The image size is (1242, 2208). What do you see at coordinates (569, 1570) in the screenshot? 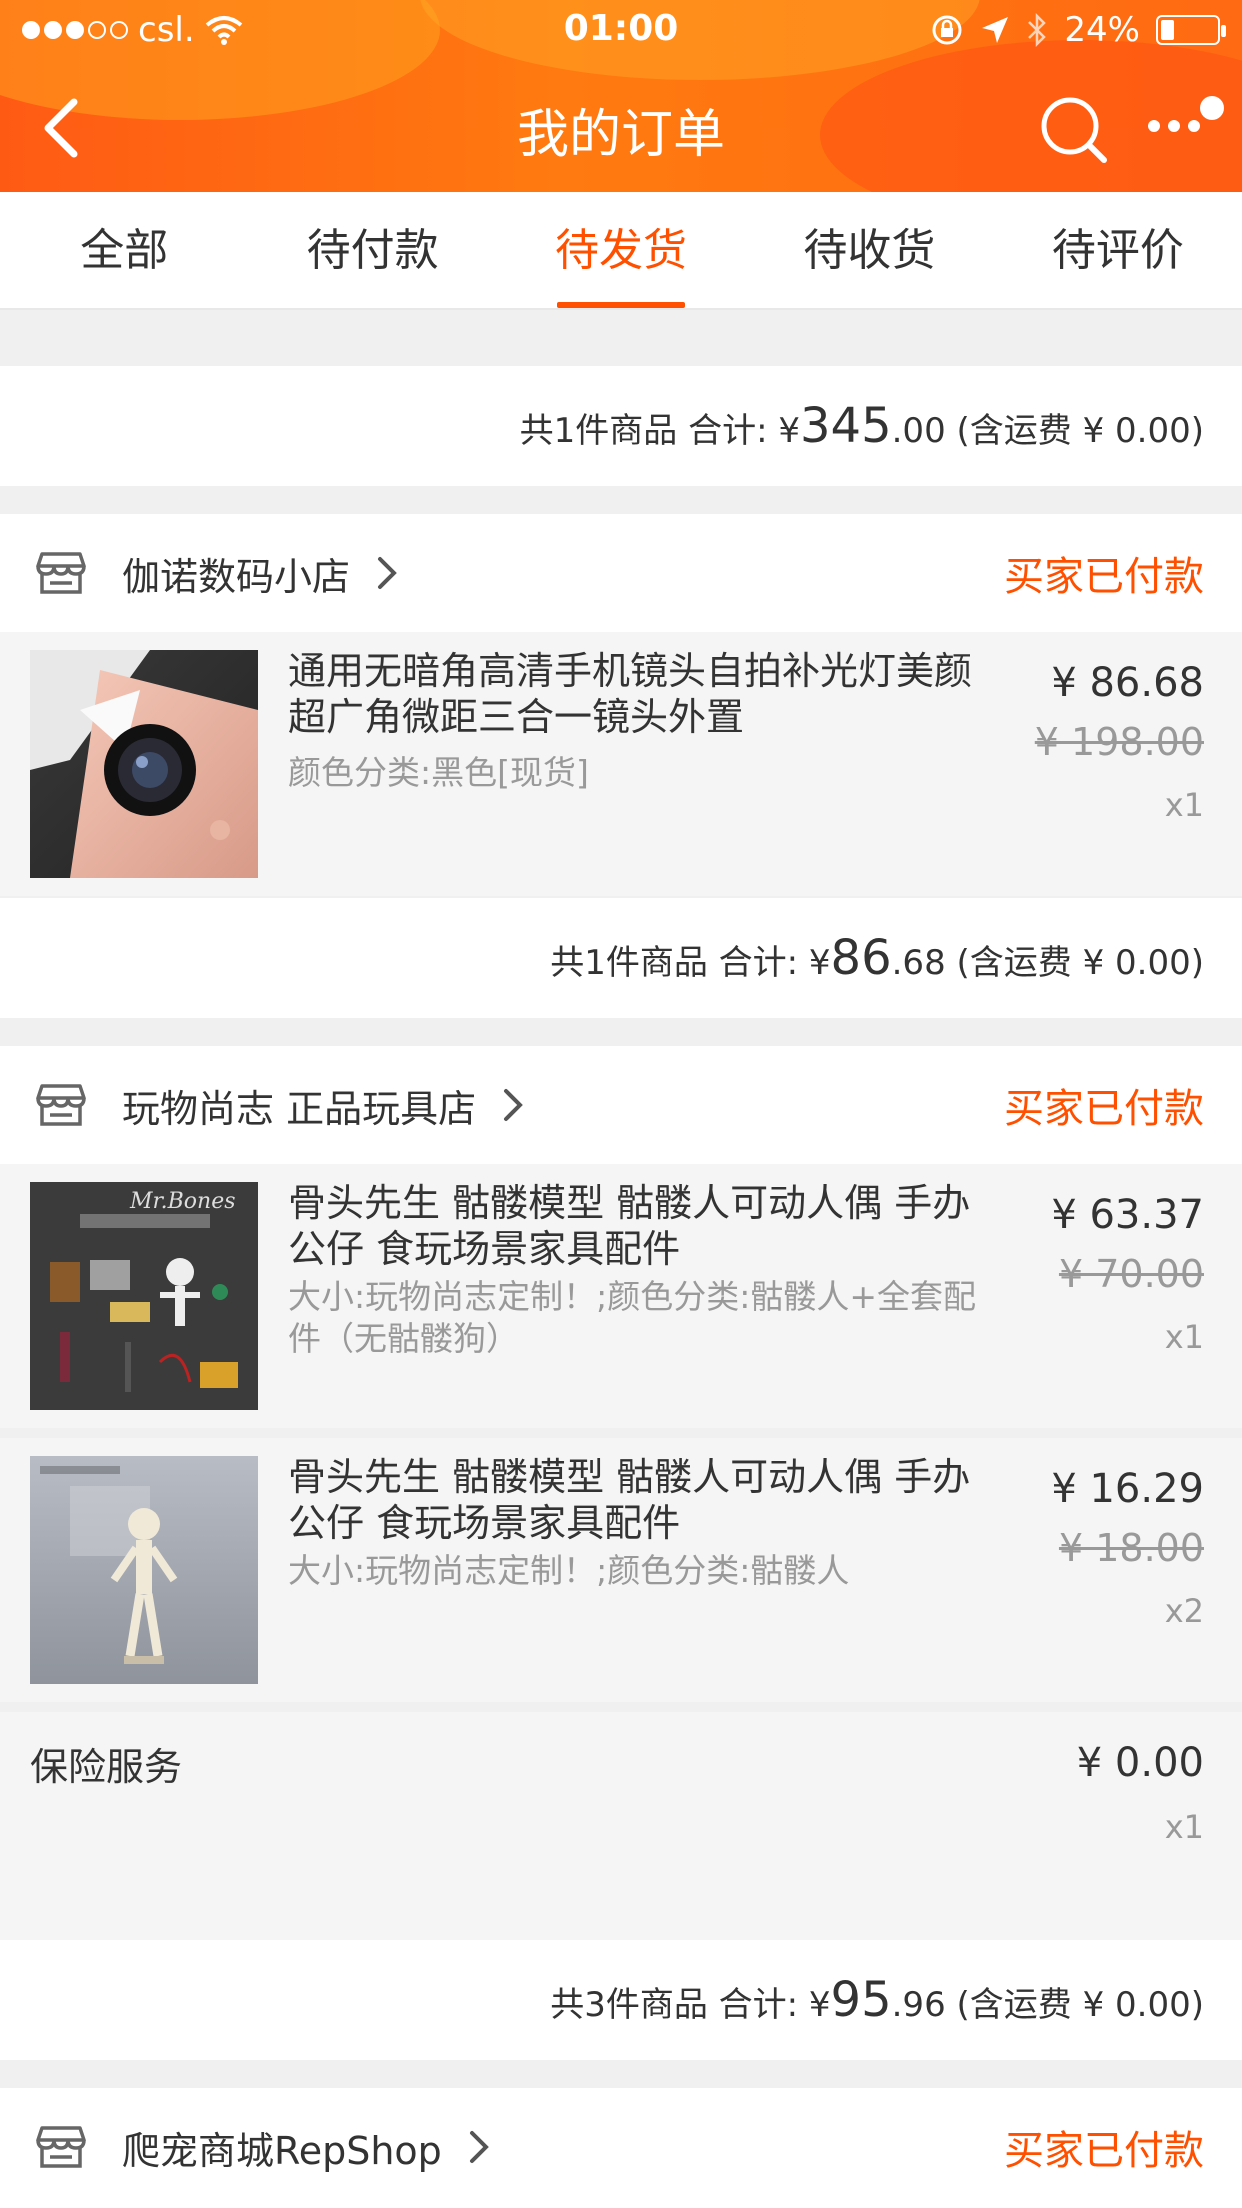
I see `product-sku: 大小:玩物尚志定制！;颜色分类:骷髅人` at bounding box center [569, 1570].